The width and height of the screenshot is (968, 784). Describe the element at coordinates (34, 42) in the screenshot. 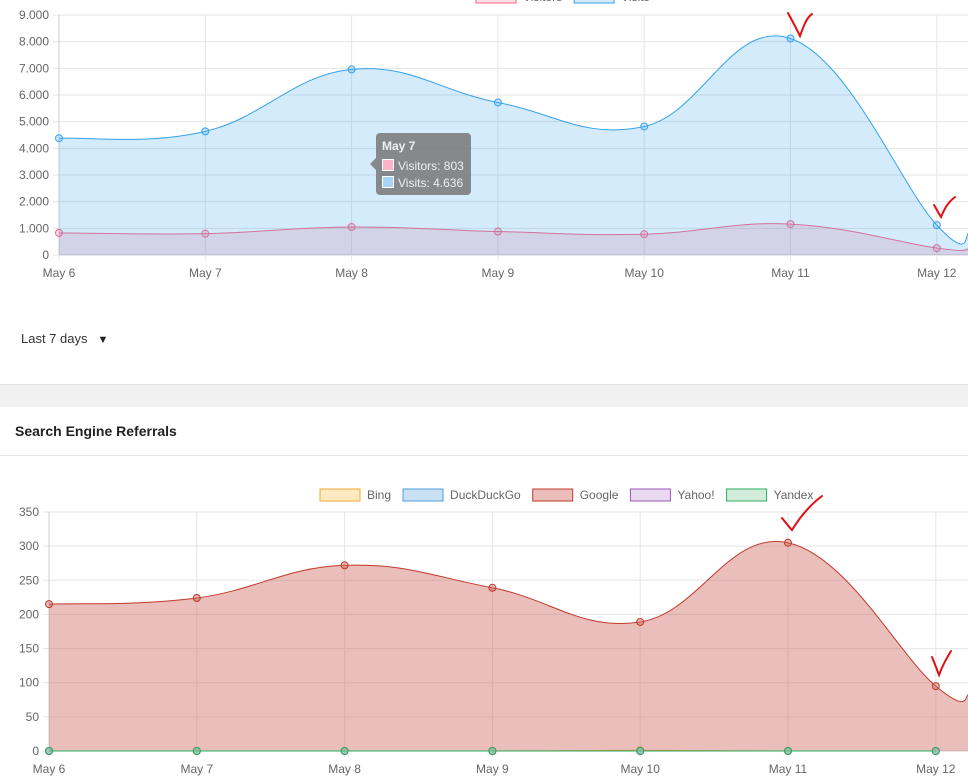

I see `y-tick-label: 8.000` at that location.